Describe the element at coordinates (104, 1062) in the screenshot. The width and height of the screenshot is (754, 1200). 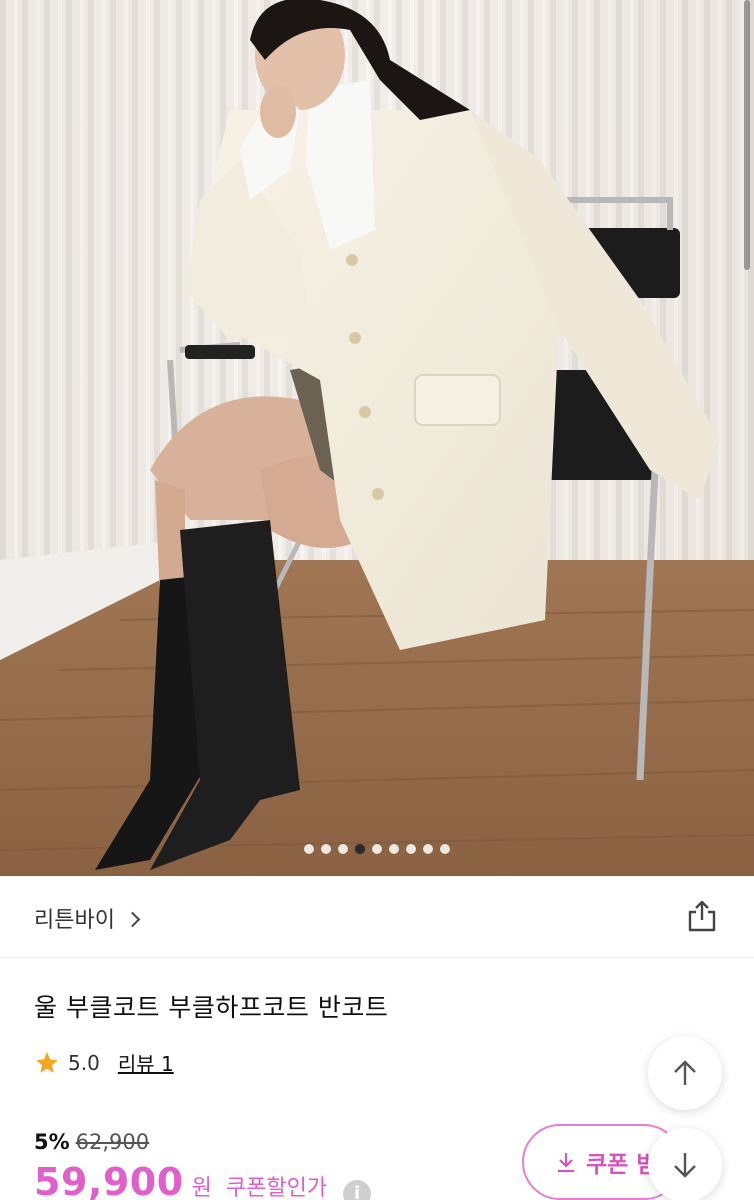
I see `rating-row: 5.0 리뷰 1` at that location.